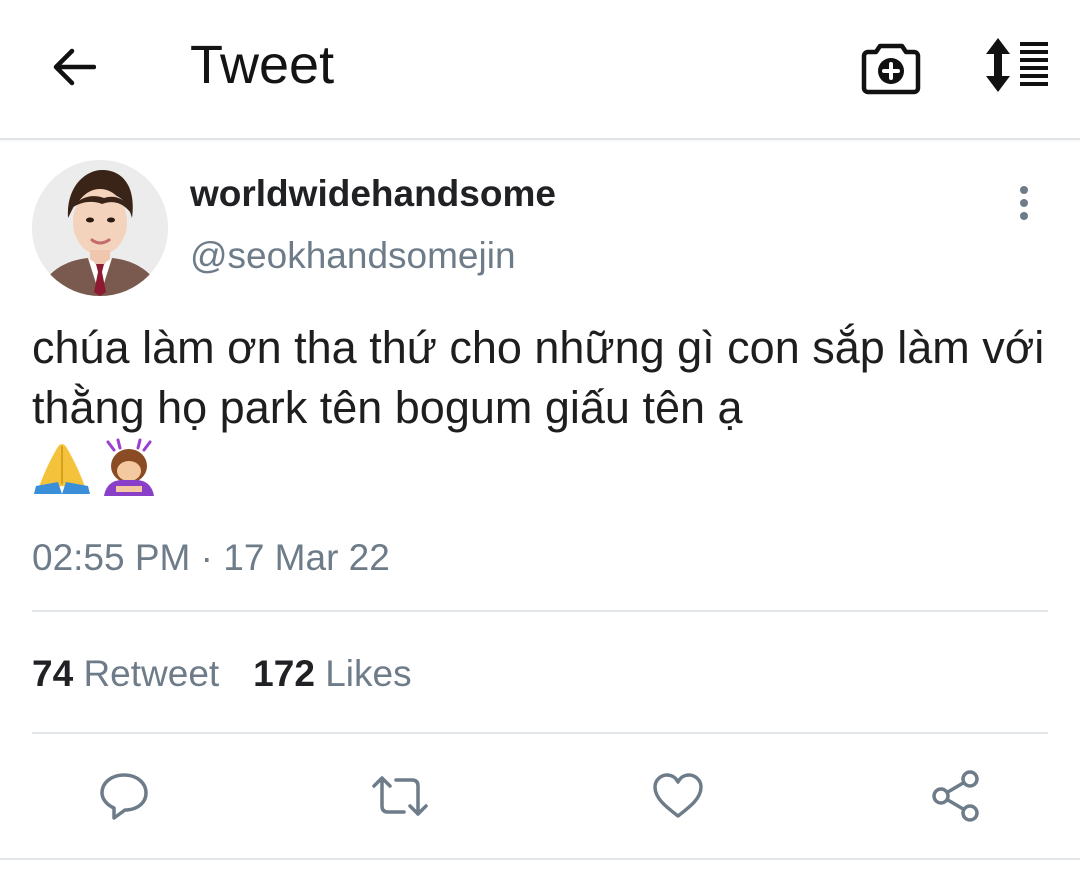  Describe the element at coordinates (373, 194) in the screenshot. I see `display-name: worldwidehandsome` at that location.